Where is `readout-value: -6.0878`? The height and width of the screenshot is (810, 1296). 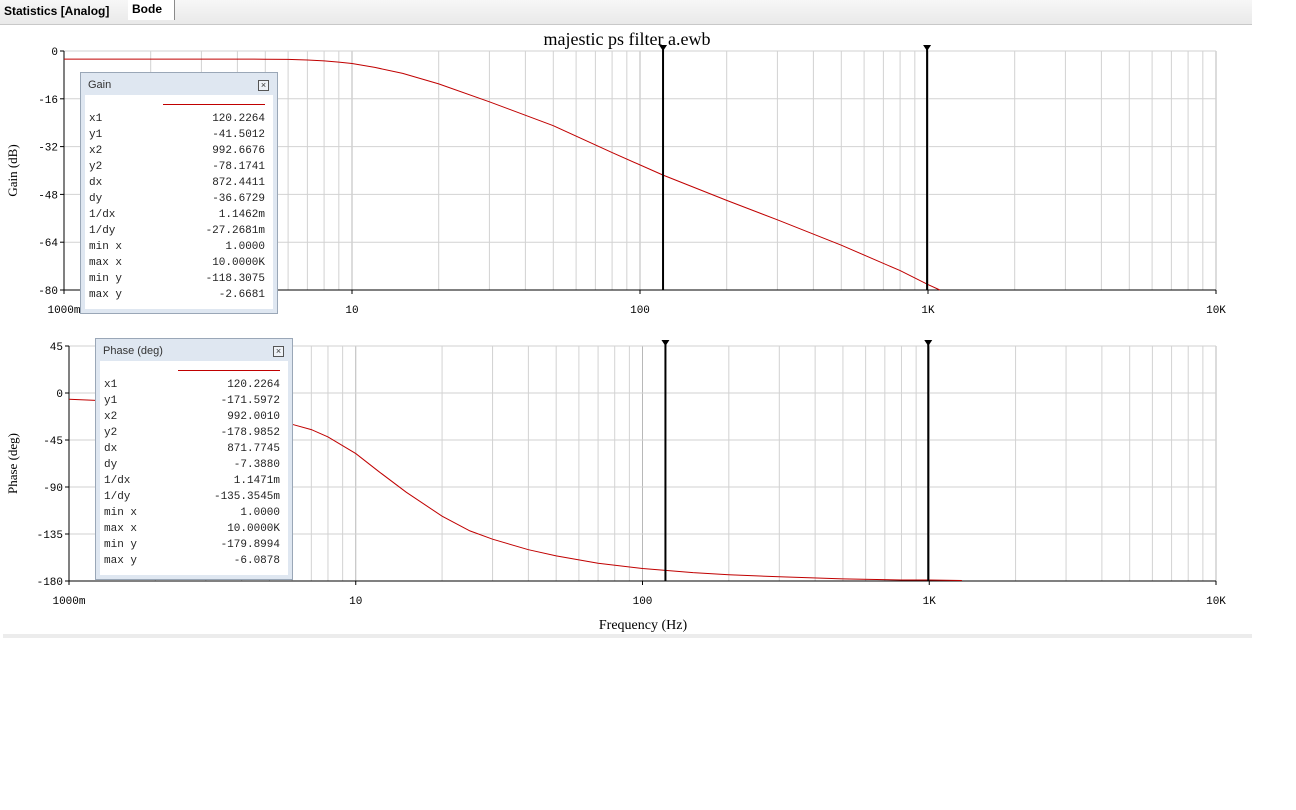
readout-value: -6.0878 is located at coordinates (256, 561).